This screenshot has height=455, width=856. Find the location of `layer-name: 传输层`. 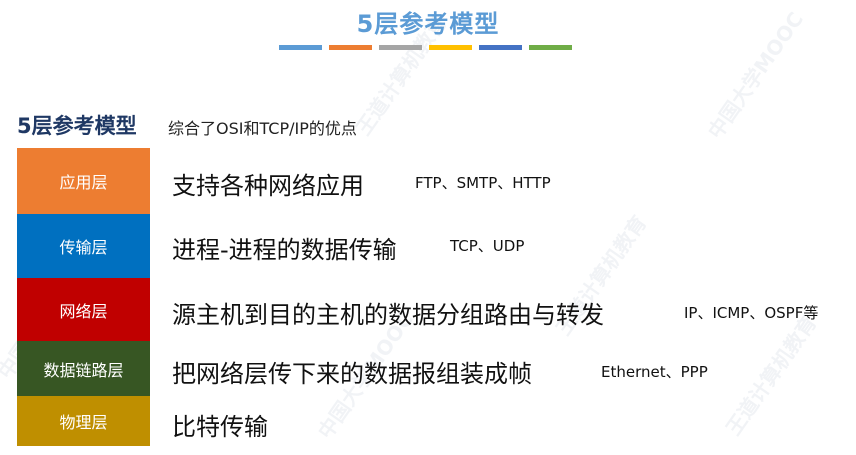

layer-name: 传输层 is located at coordinates (83, 247).